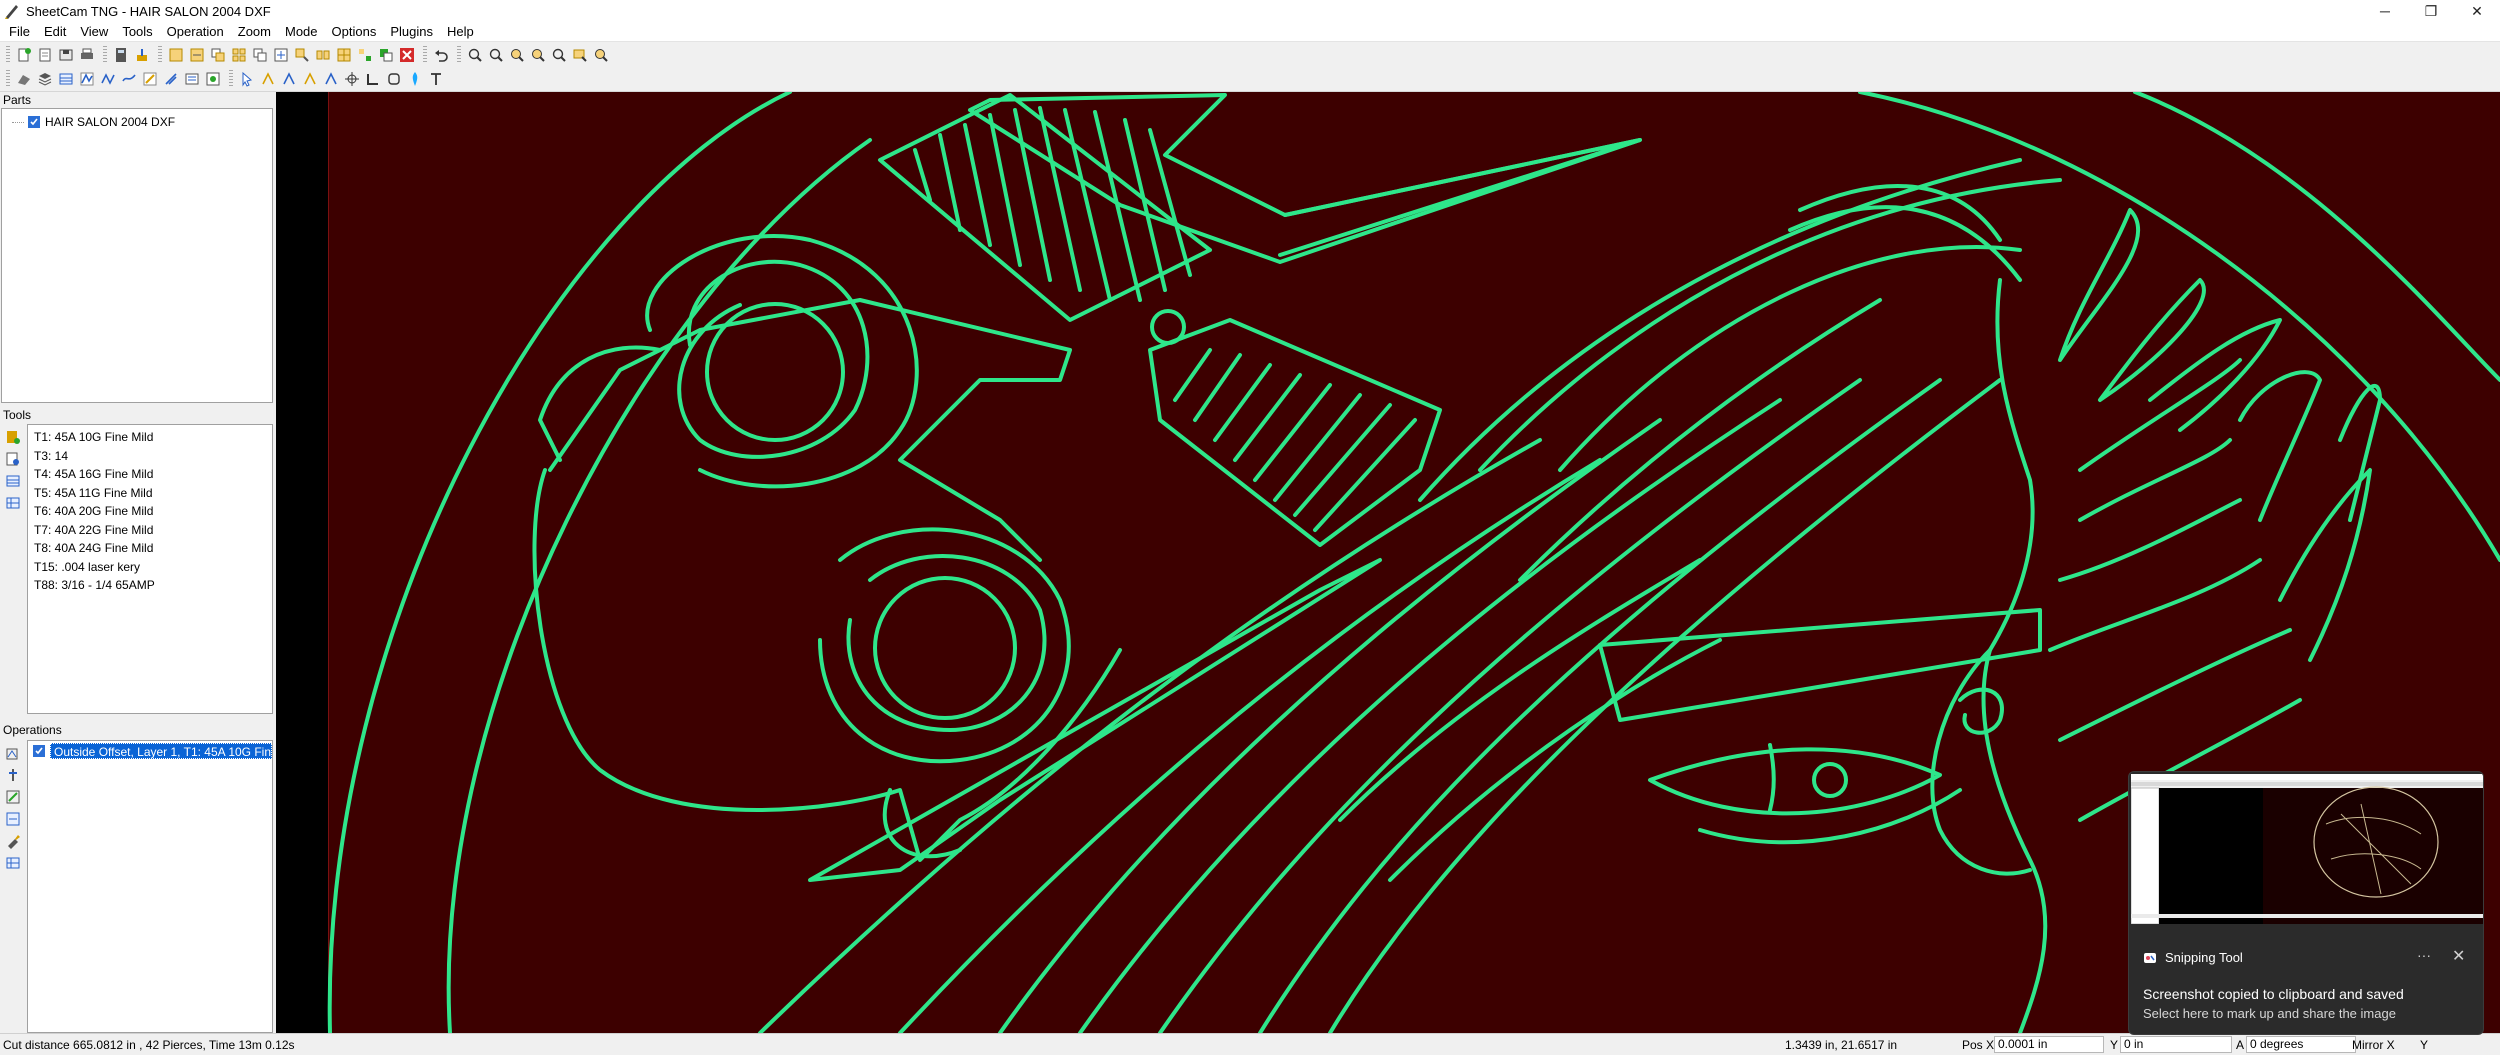  Describe the element at coordinates (411, 32) in the screenshot. I see `menu-plugins: Plugins` at that location.